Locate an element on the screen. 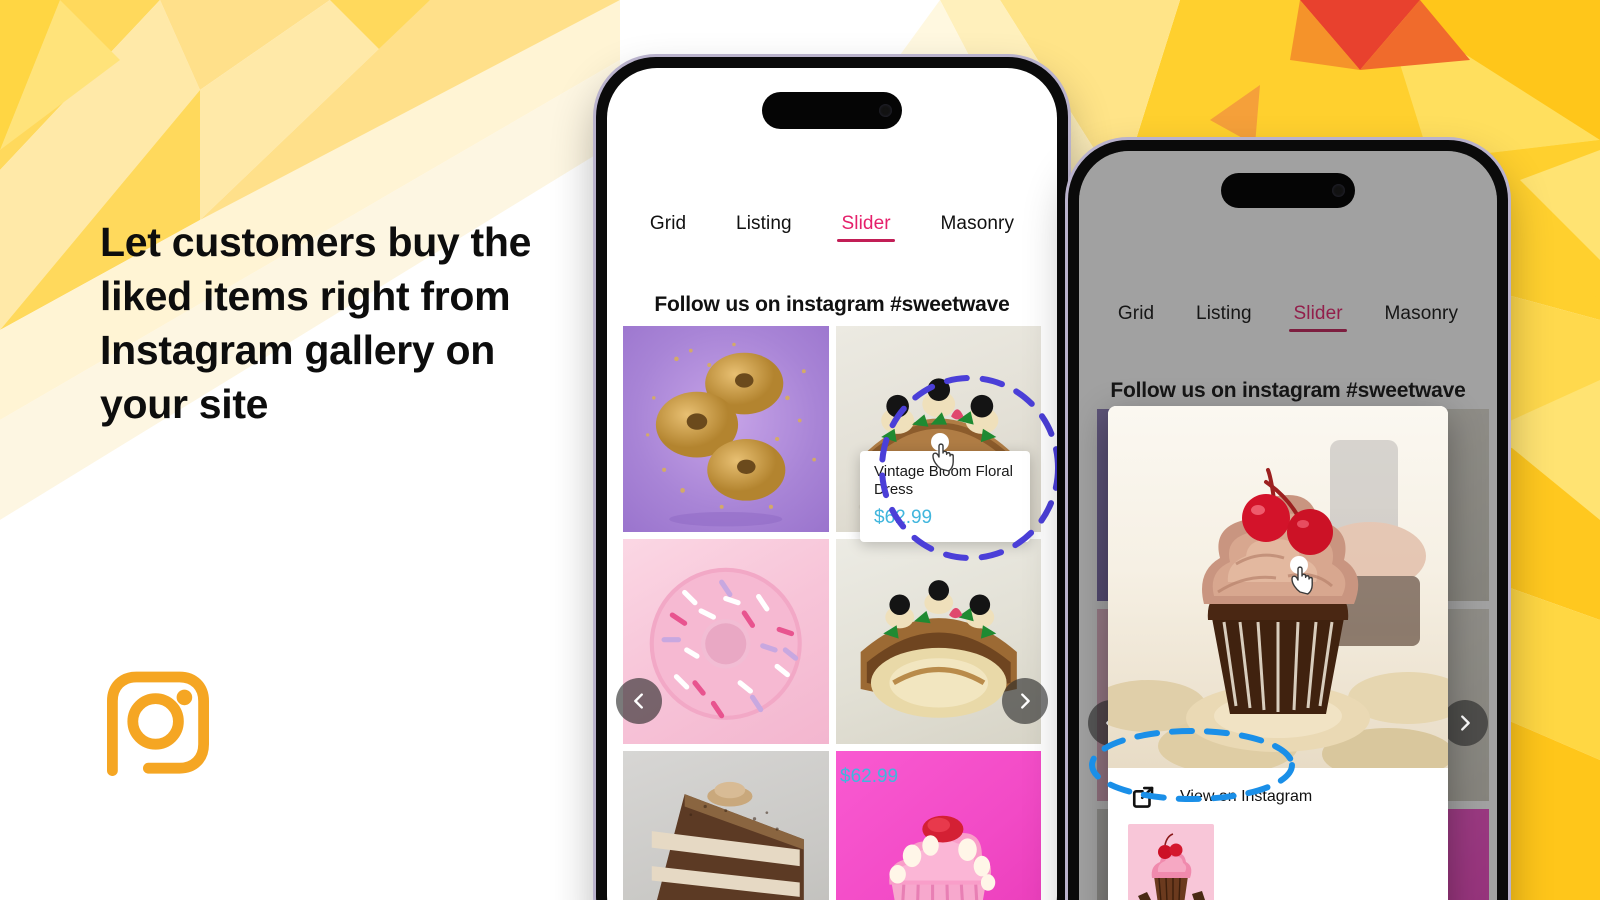  grid-tile-sesame-donuts is located at coordinates (726, 429).